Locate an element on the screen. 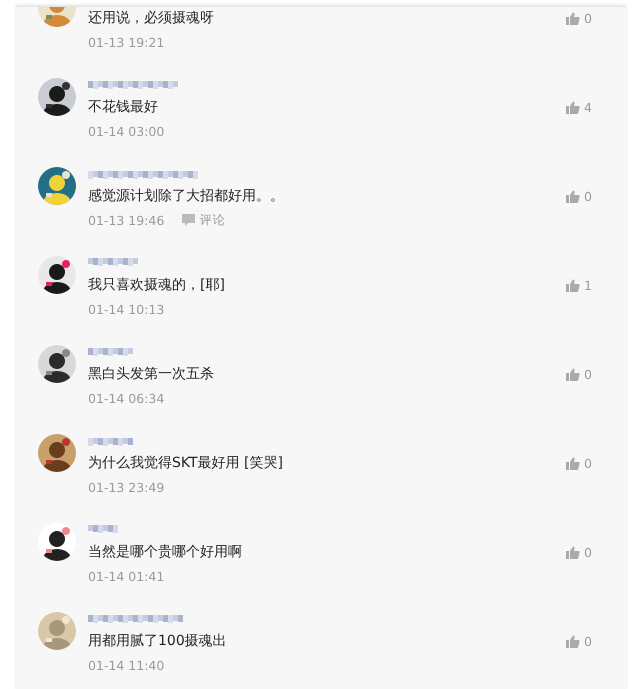  comment-text: 为什么我觉得SKT最好用 [笑哭] is located at coordinates (186, 463).